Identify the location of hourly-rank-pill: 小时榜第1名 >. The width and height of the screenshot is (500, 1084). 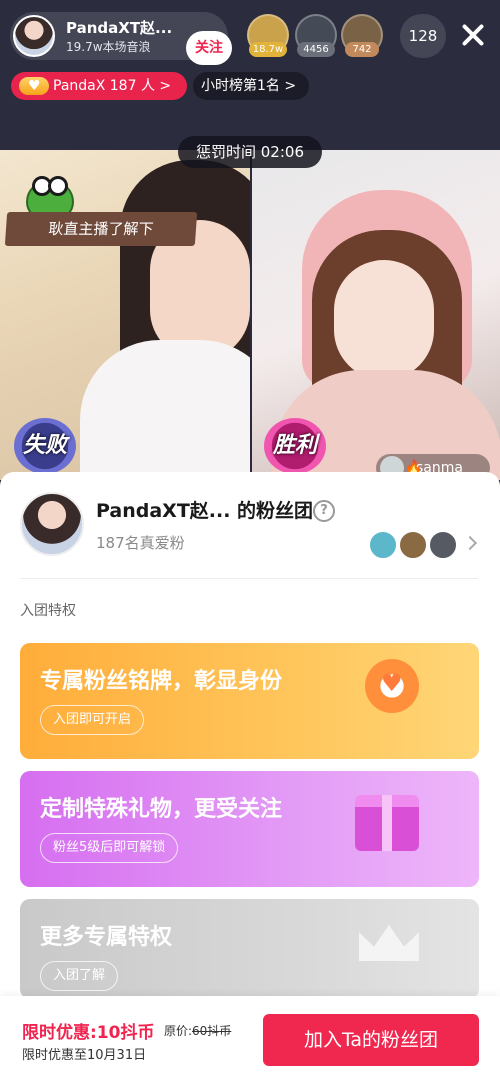
(251, 86).